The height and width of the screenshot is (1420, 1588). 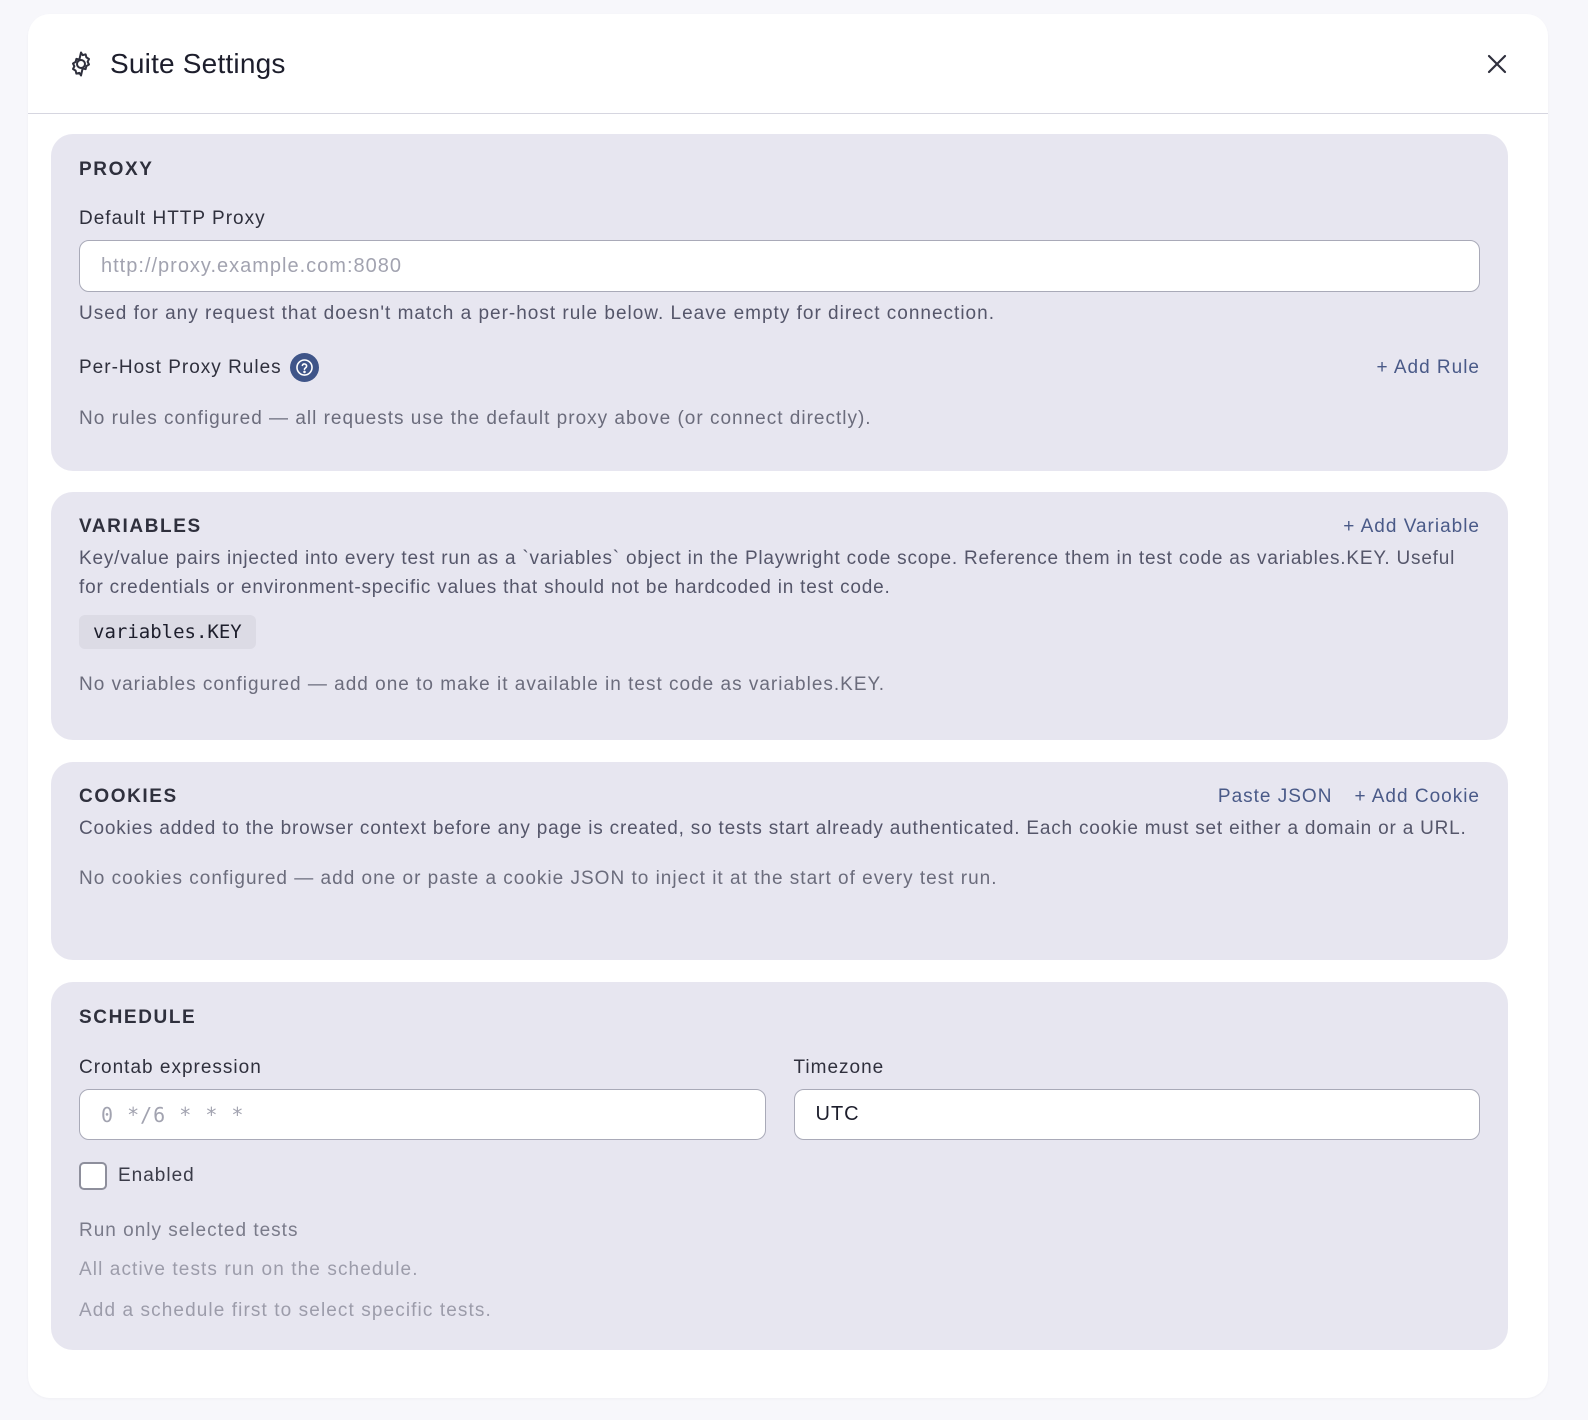 I want to click on proxy-section-title: PROXY, so click(x=116, y=169).